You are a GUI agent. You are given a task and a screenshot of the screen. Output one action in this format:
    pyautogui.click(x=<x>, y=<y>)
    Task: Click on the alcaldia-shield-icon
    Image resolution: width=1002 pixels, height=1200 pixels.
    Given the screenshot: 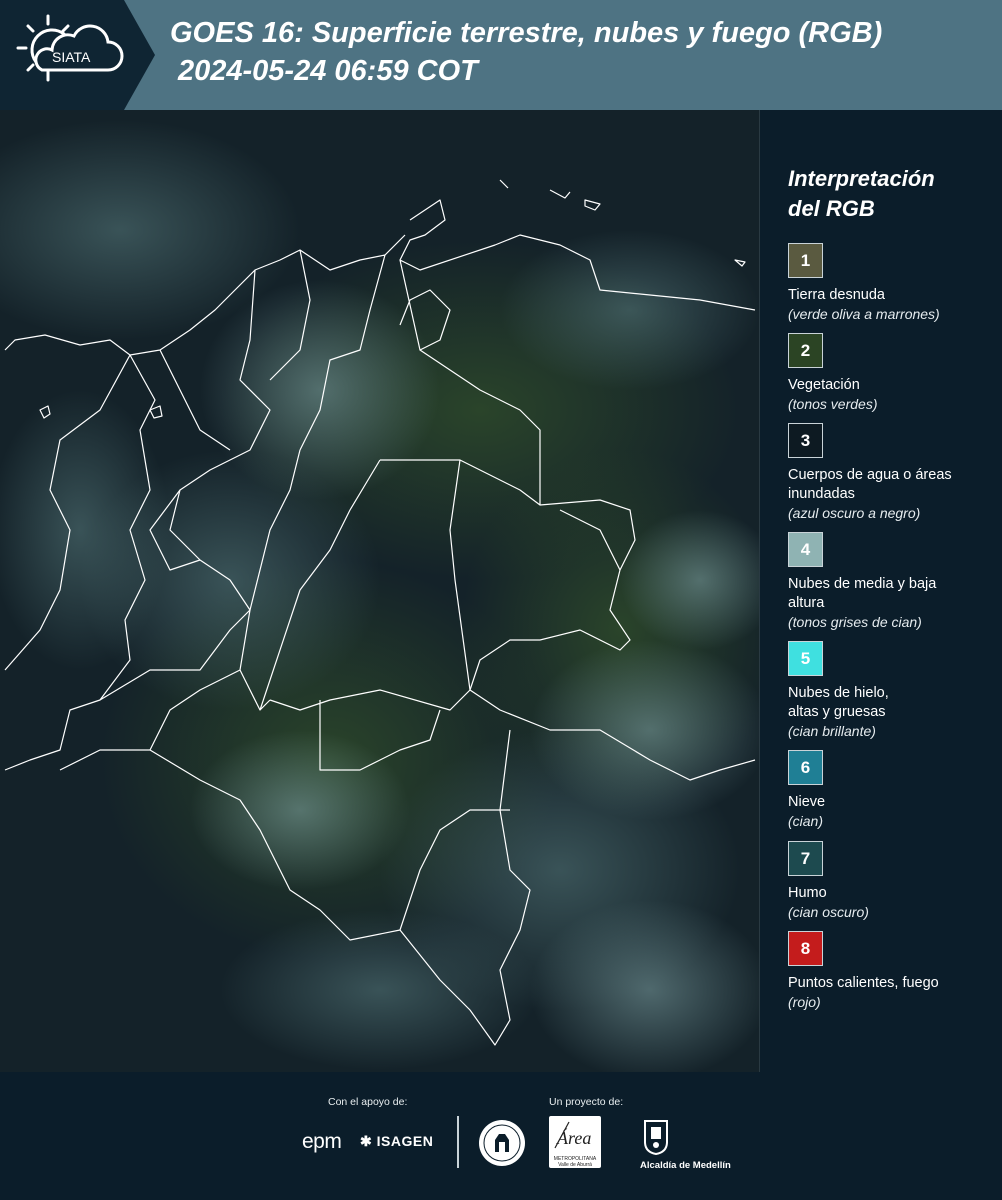 What is the action you would take?
    pyautogui.click(x=656, y=1138)
    